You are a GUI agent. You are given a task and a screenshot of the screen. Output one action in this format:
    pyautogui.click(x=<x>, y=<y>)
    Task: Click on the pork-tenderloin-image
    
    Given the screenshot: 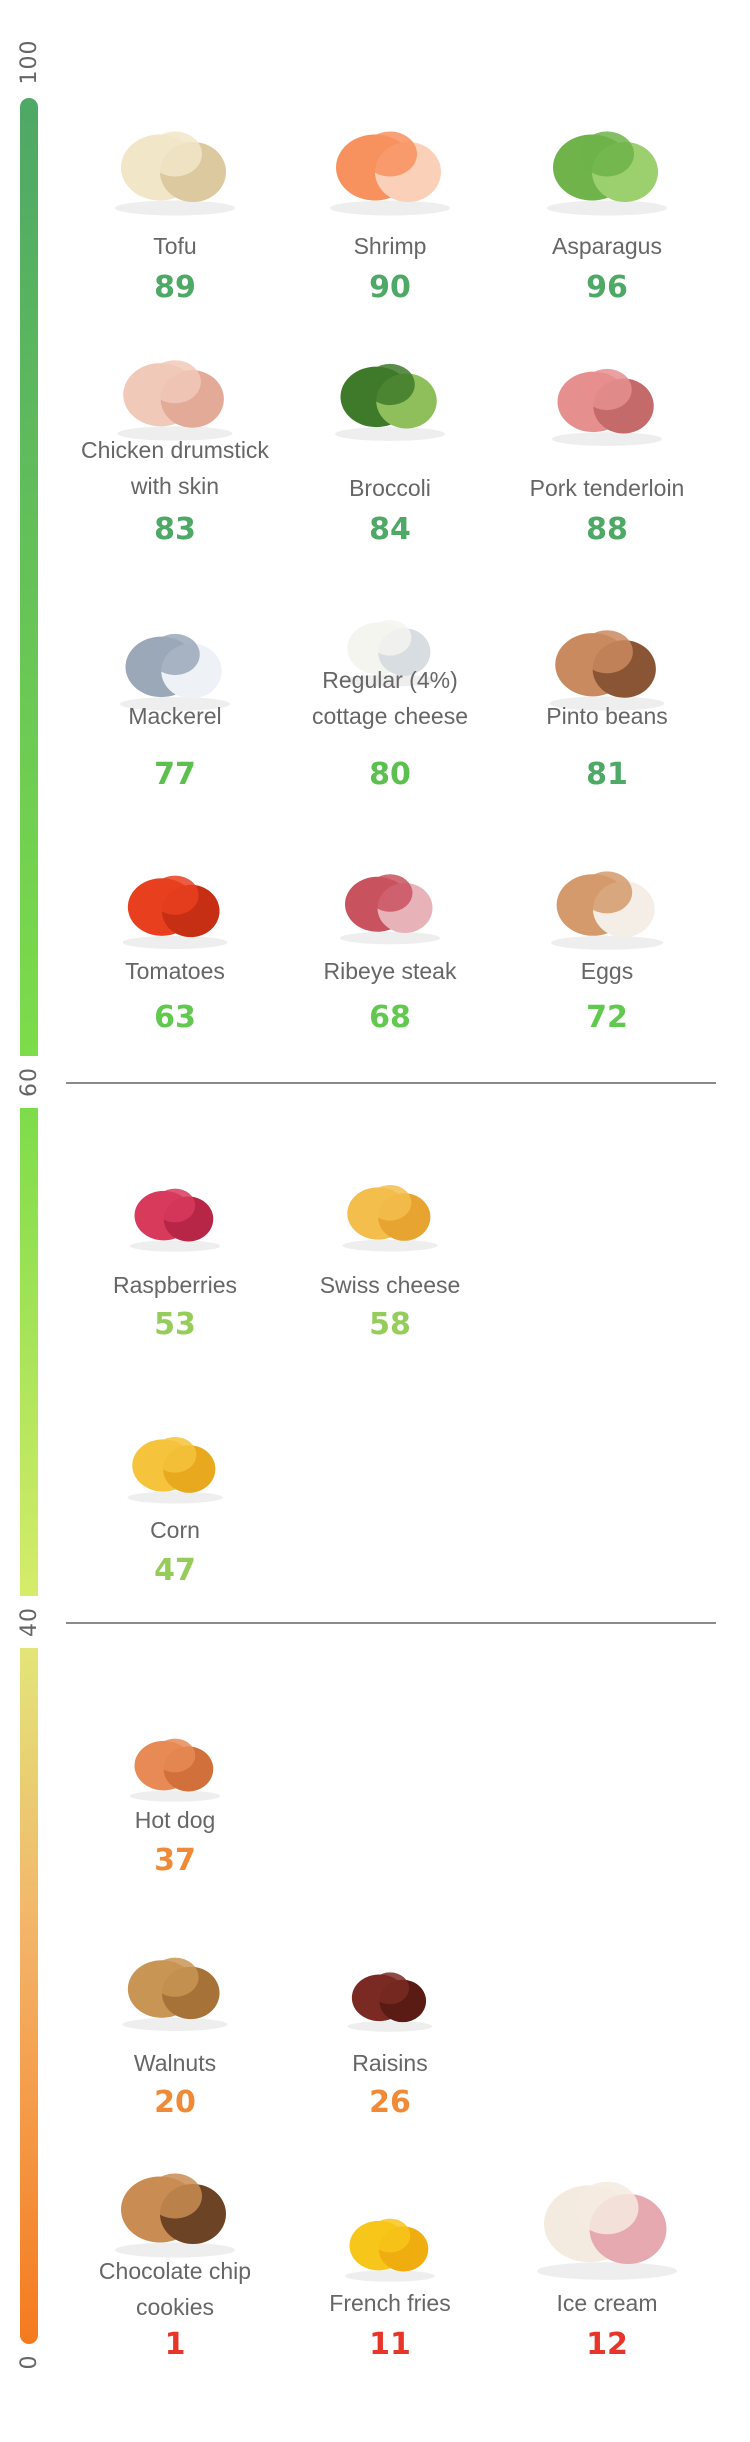 What is the action you would take?
    pyautogui.click(x=607, y=395)
    